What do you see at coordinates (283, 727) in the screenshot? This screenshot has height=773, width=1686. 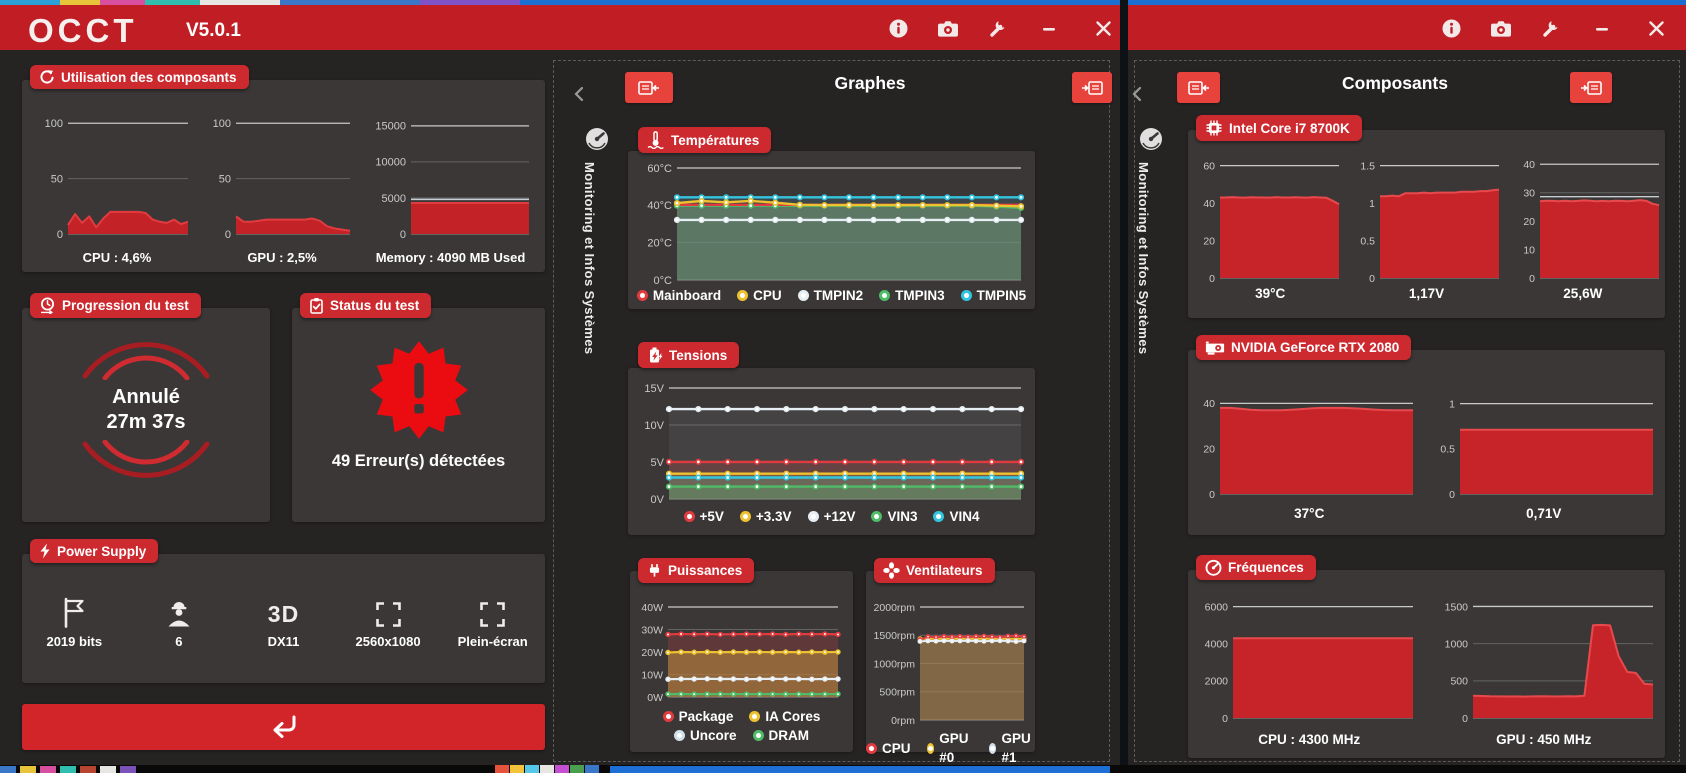 I see `run-test-button` at bounding box center [283, 727].